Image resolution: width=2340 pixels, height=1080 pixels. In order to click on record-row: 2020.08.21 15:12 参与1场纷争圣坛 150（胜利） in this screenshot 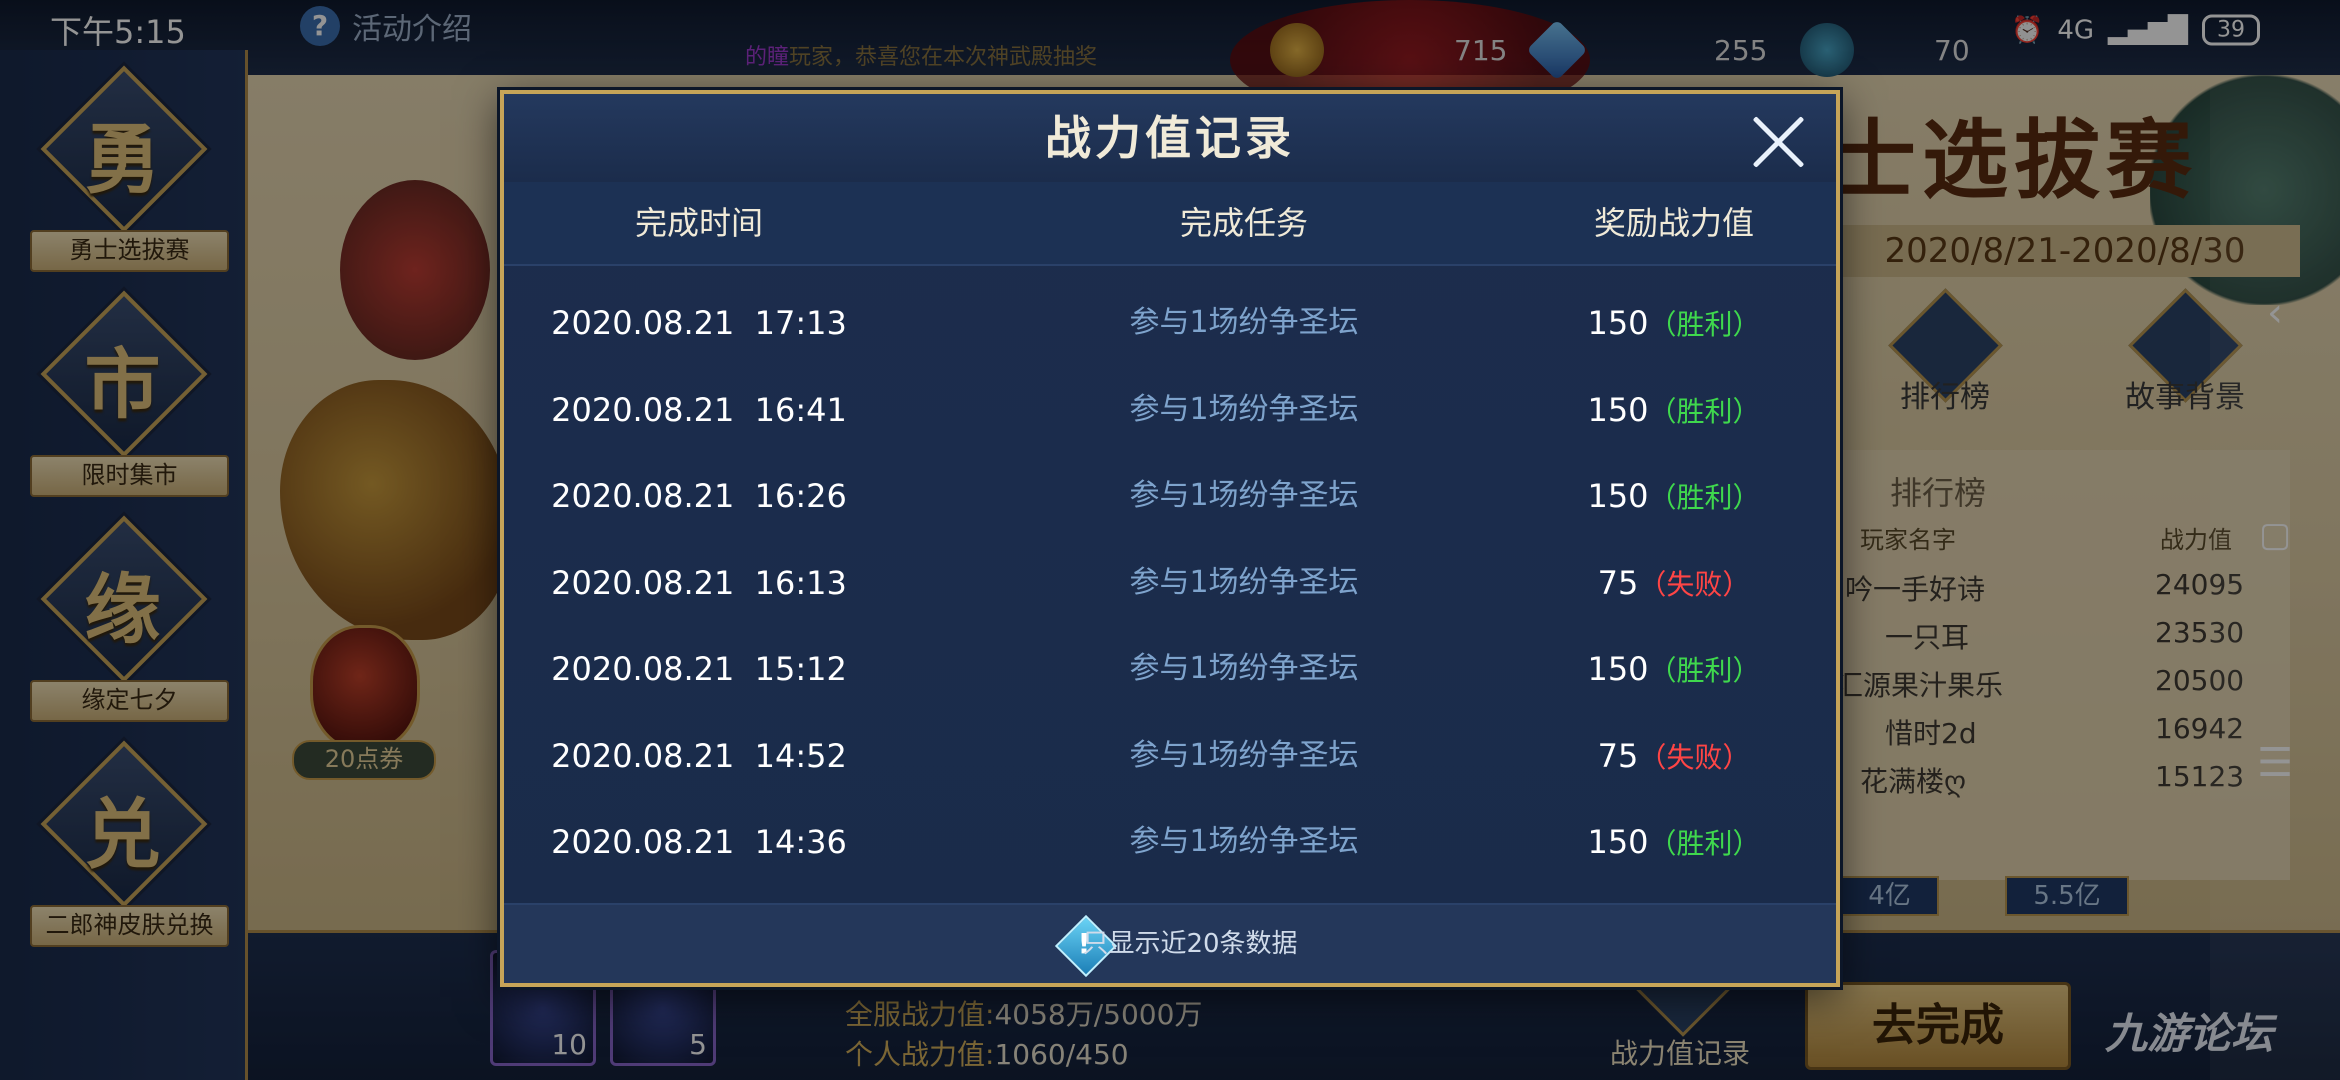, I will do `click(1170, 669)`.